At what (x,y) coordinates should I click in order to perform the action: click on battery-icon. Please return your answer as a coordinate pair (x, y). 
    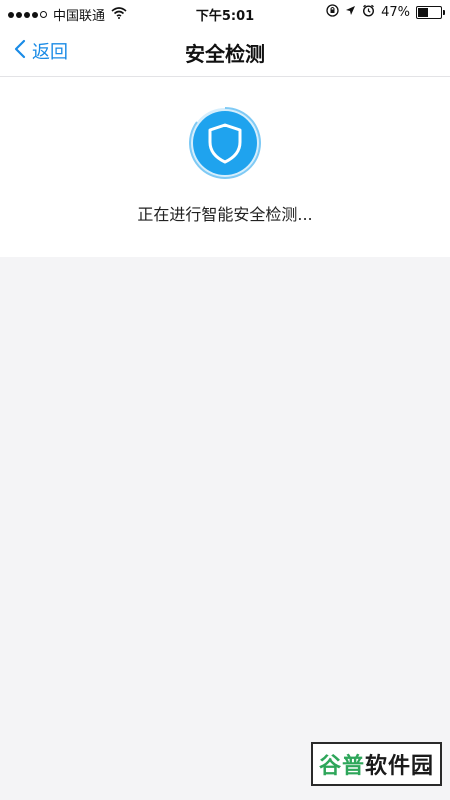
    Looking at the image, I should click on (430, 12).